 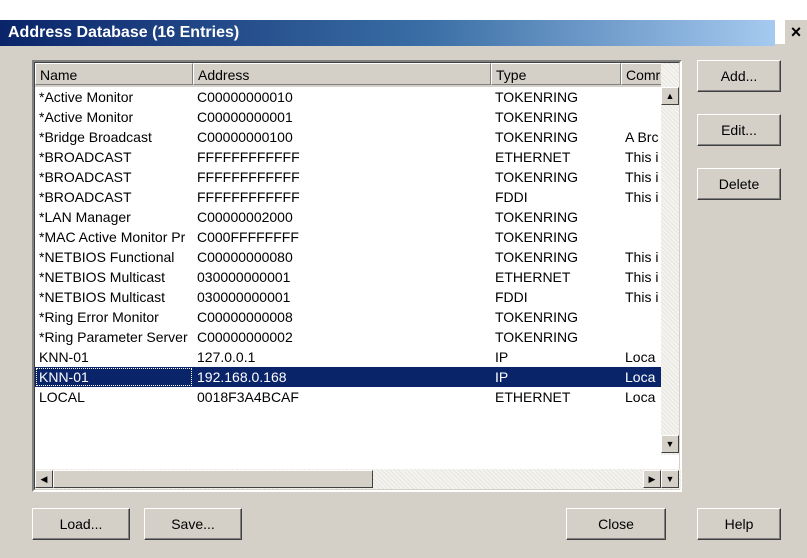 I want to click on scroll-up-arrow-icon: ▲, so click(x=670, y=96).